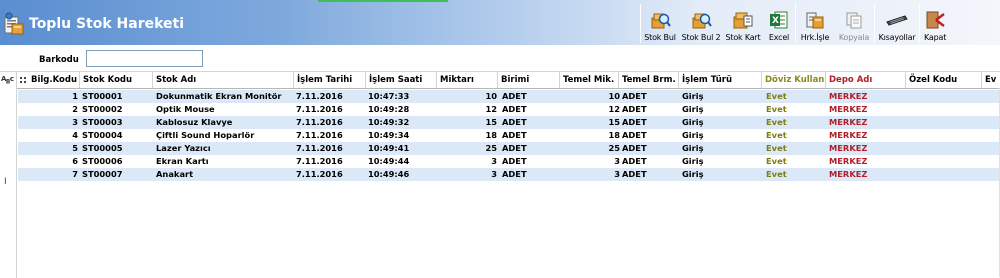  I want to click on cell-miktar: 12, so click(467, 109).